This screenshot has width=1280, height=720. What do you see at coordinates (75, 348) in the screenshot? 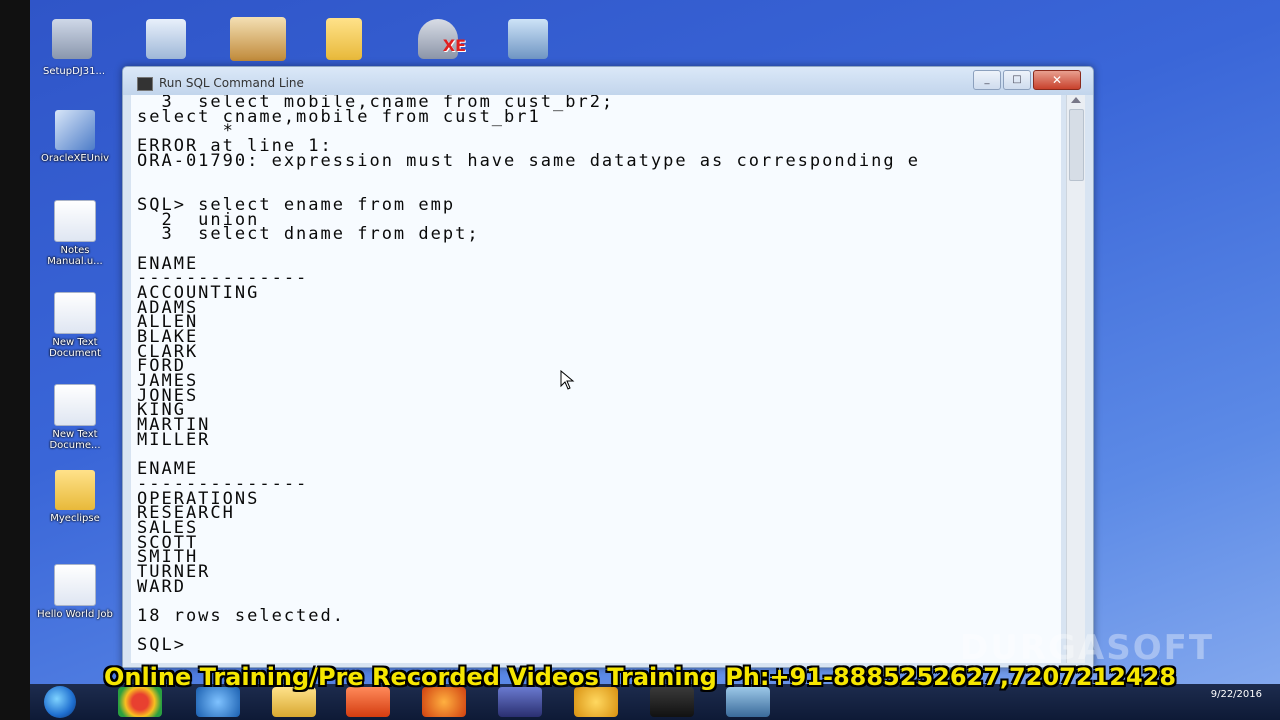
I see `desktop-icon-label: New Text Document` at bounding box center [75, 348].